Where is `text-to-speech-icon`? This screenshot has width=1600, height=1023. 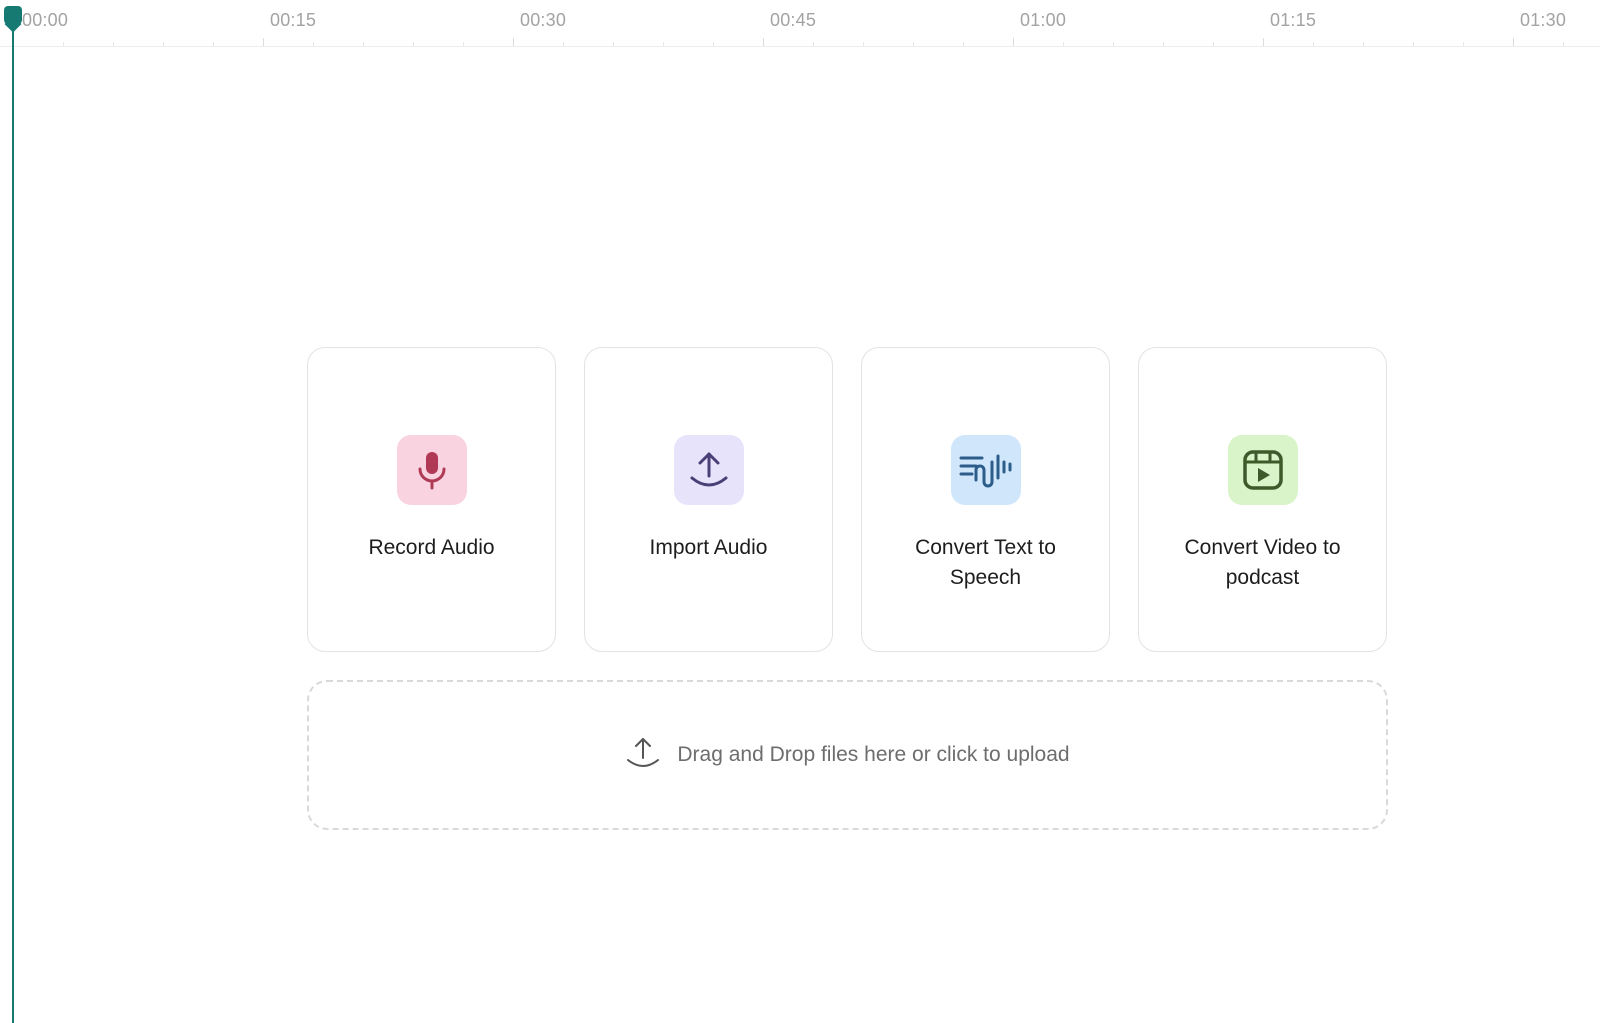 text-to-speech-icon is located at coordinates (985, 470).